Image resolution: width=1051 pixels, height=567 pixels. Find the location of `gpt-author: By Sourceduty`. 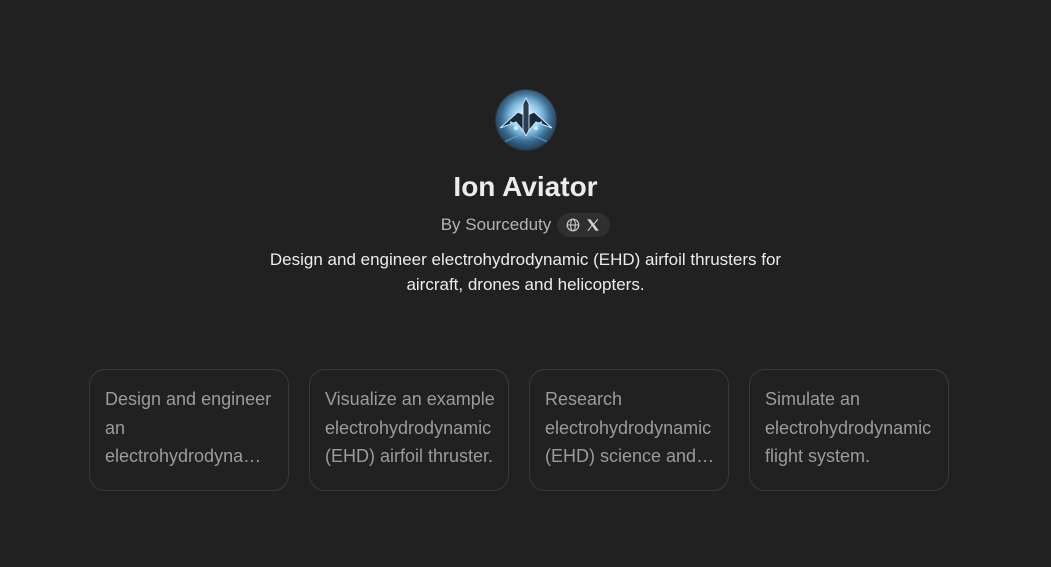

gpt-author: By Sourceduty is located at coordinates (496, 224).